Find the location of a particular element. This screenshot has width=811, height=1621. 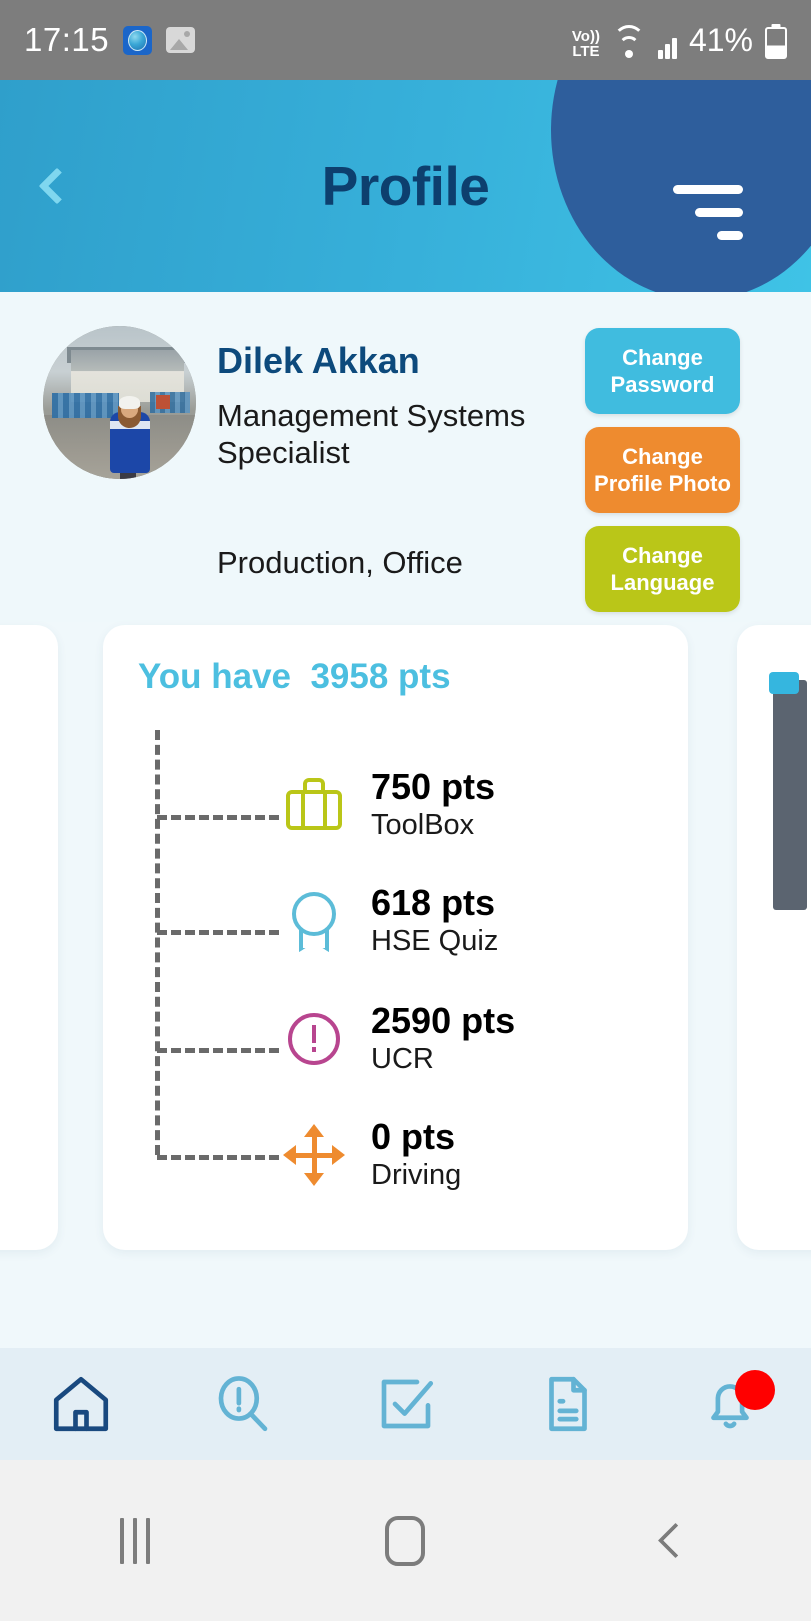

chart-card-partial is located at coordinates (774, 937).